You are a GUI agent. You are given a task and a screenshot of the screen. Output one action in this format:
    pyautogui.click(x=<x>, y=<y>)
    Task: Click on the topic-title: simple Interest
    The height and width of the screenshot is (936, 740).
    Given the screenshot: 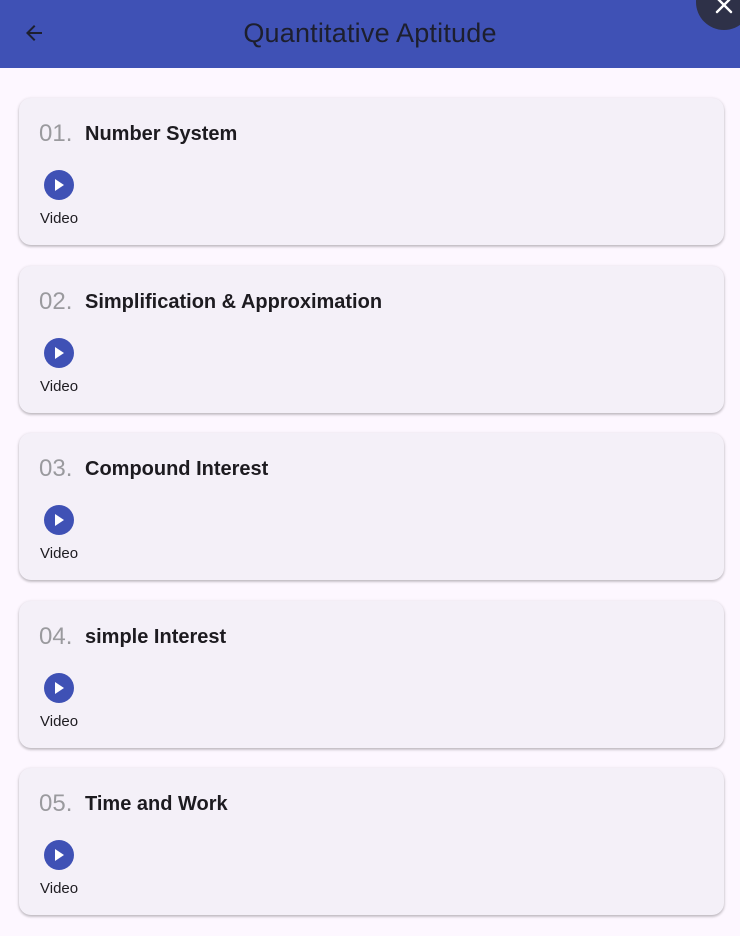 What is the action you would take?
    pyautogui.click(x=156, y=636)
    